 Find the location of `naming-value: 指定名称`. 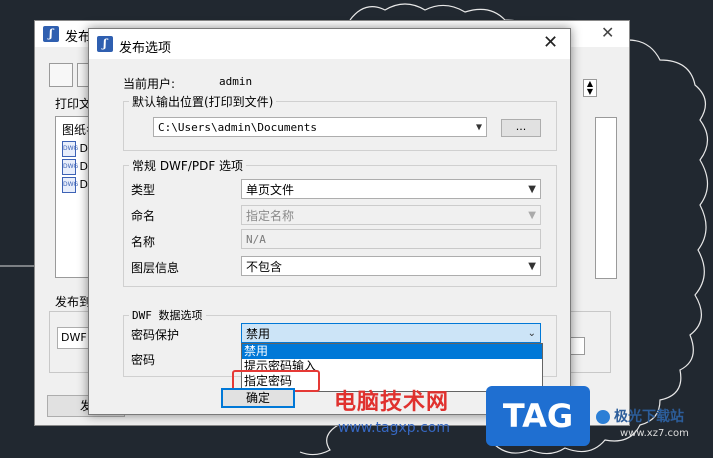

naming-value: 指定名称 is located at coordinates (270, 216).